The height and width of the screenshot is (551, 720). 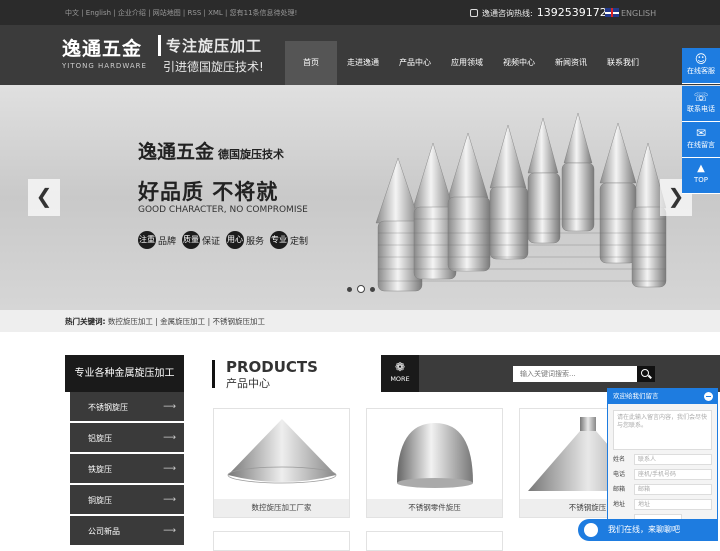 What do you see at coordinates (591, 530) in the screenshot?
I see `chat-bubble-icon` at bounding box center [591, 530].